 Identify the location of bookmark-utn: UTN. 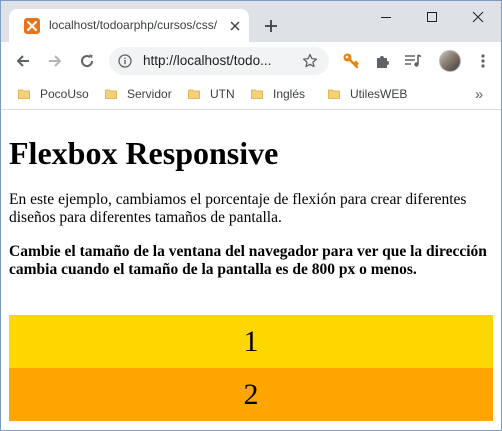
(211, 94).